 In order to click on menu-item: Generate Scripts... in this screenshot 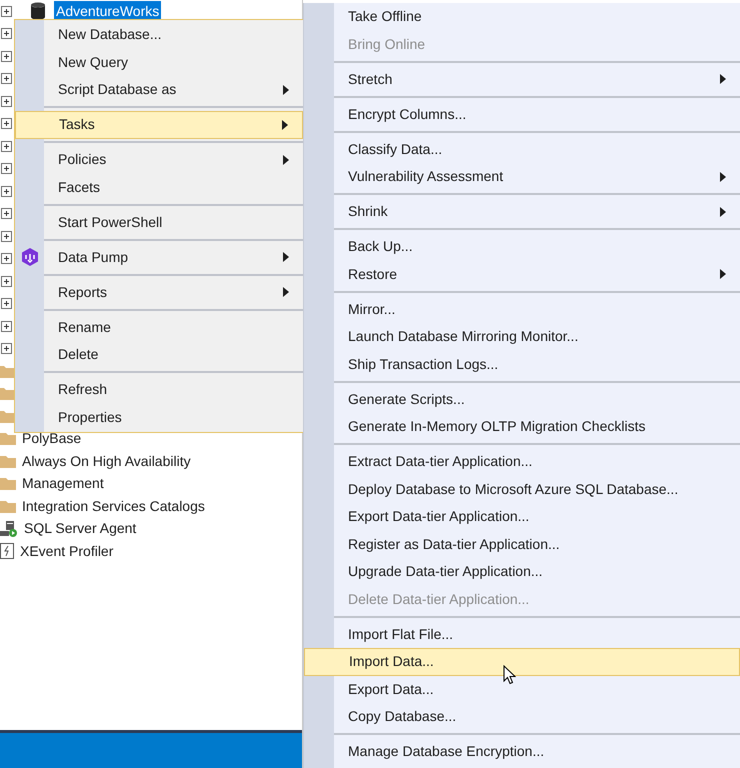, I will do `click(522, 399)`.